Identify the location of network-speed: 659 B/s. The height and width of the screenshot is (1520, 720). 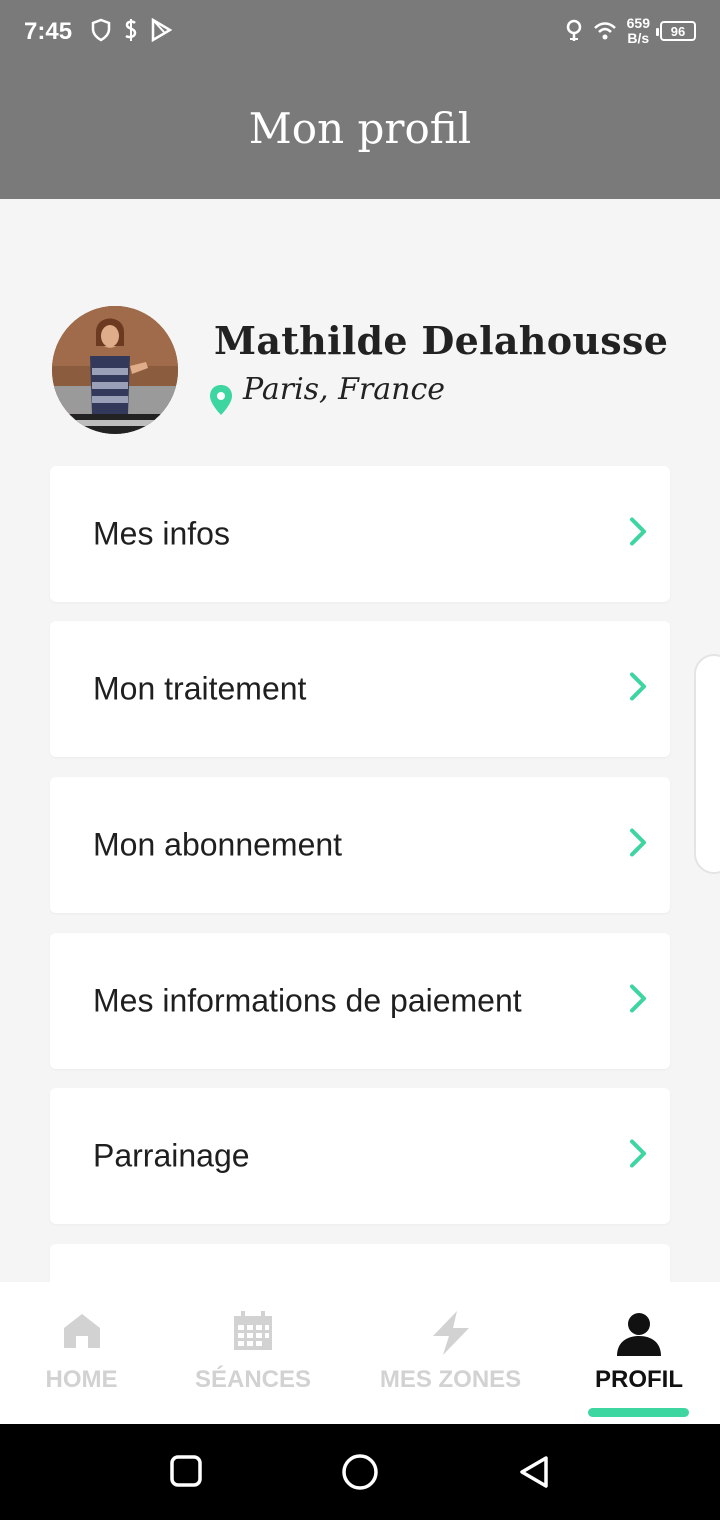
(638, 31).